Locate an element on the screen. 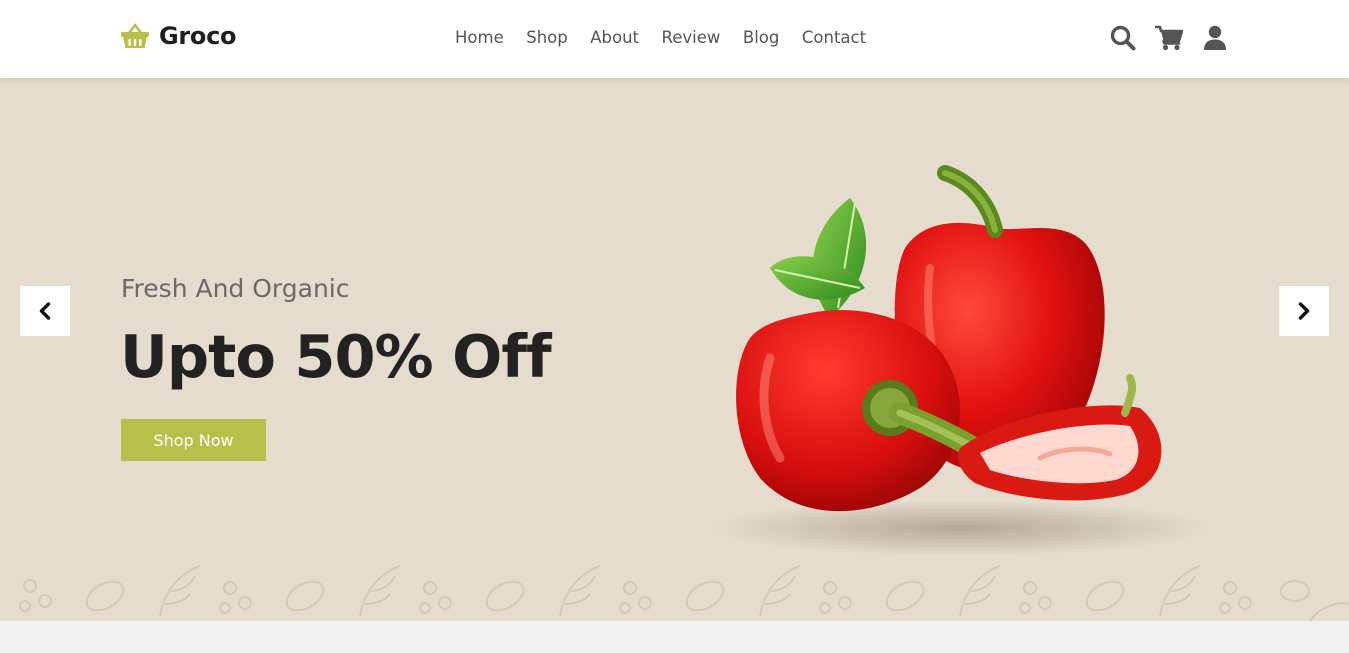  nav-blog: Blog is located at coordinates (761, 37).